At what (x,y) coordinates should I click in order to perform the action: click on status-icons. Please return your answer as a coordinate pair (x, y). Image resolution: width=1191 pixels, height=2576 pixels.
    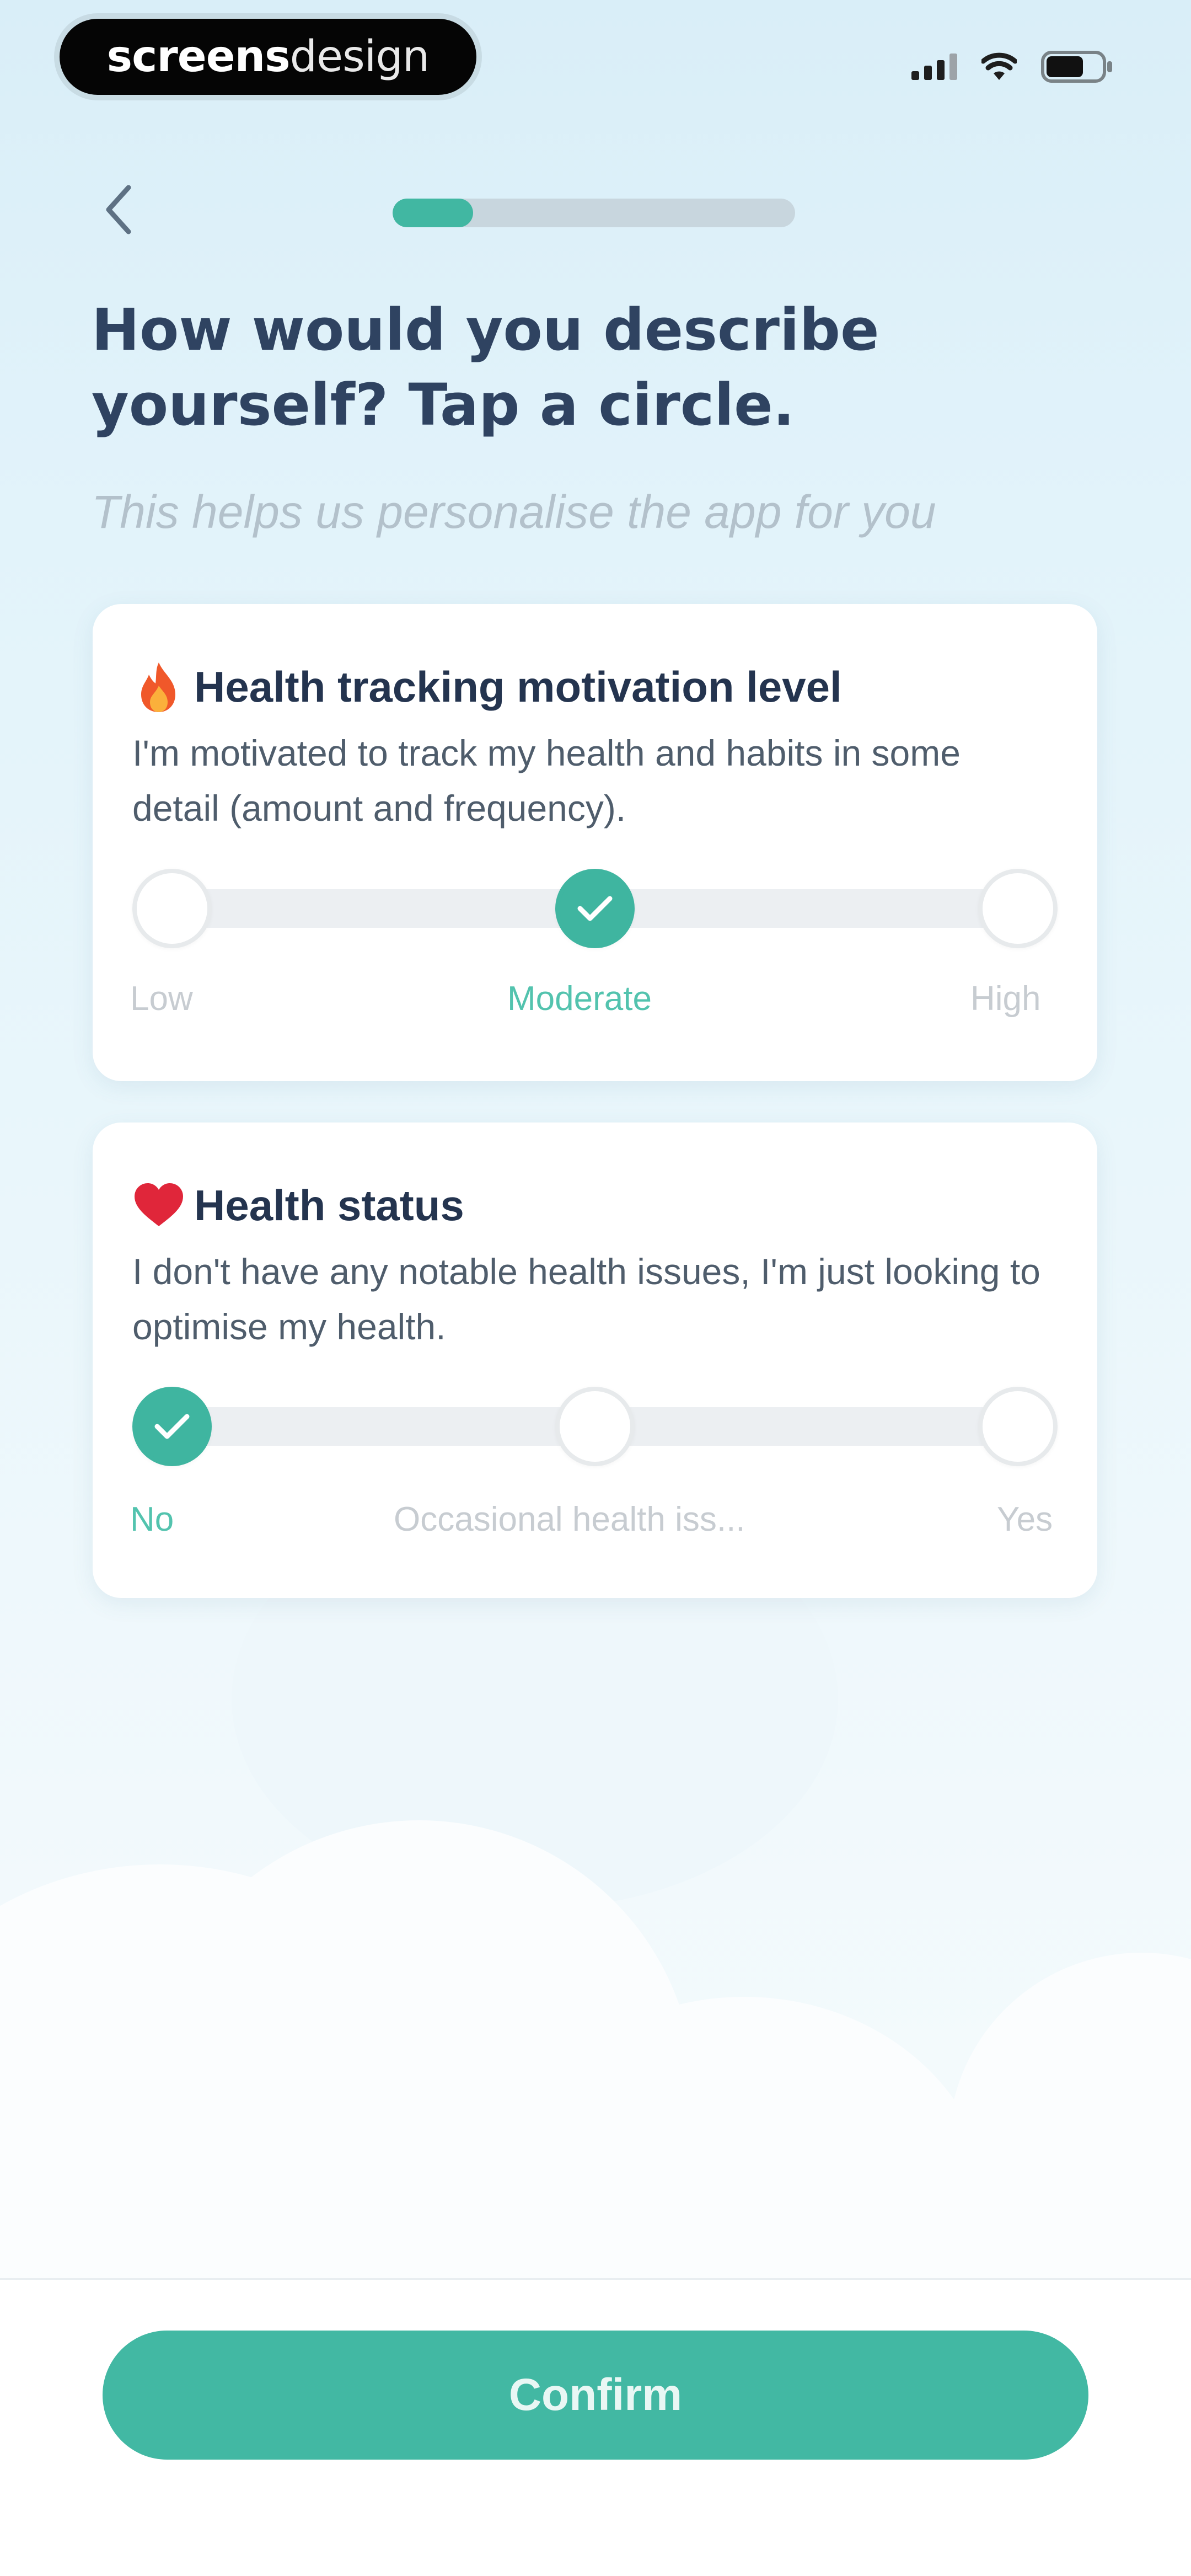
    Looking at the image, I should click on (1013, 66).